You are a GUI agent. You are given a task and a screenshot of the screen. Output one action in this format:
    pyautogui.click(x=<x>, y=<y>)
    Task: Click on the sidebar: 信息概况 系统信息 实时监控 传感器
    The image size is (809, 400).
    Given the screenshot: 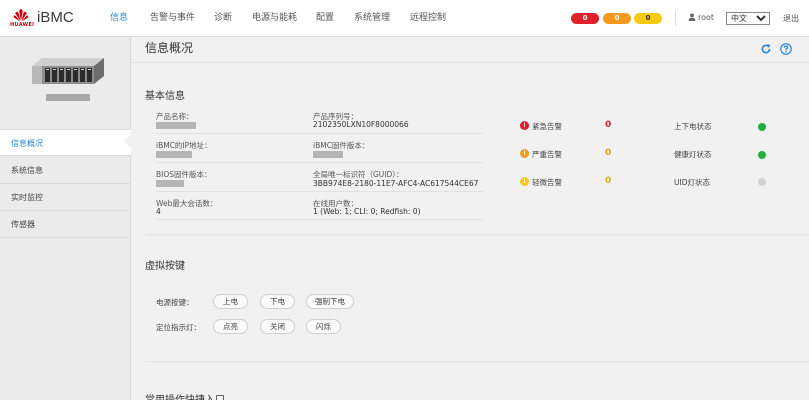 What is the action you would take?
    pyautogui.click(x=65, y=218)
    